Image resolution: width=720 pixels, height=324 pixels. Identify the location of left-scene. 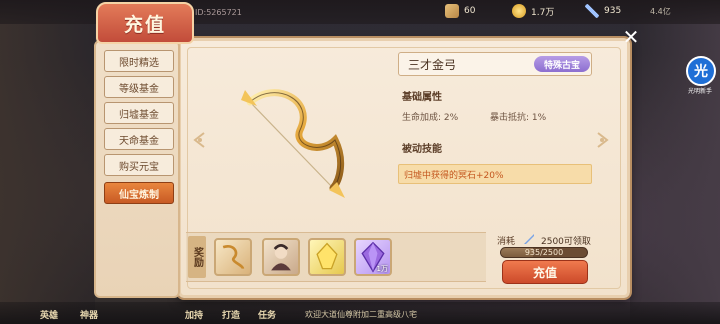
(47, 162).